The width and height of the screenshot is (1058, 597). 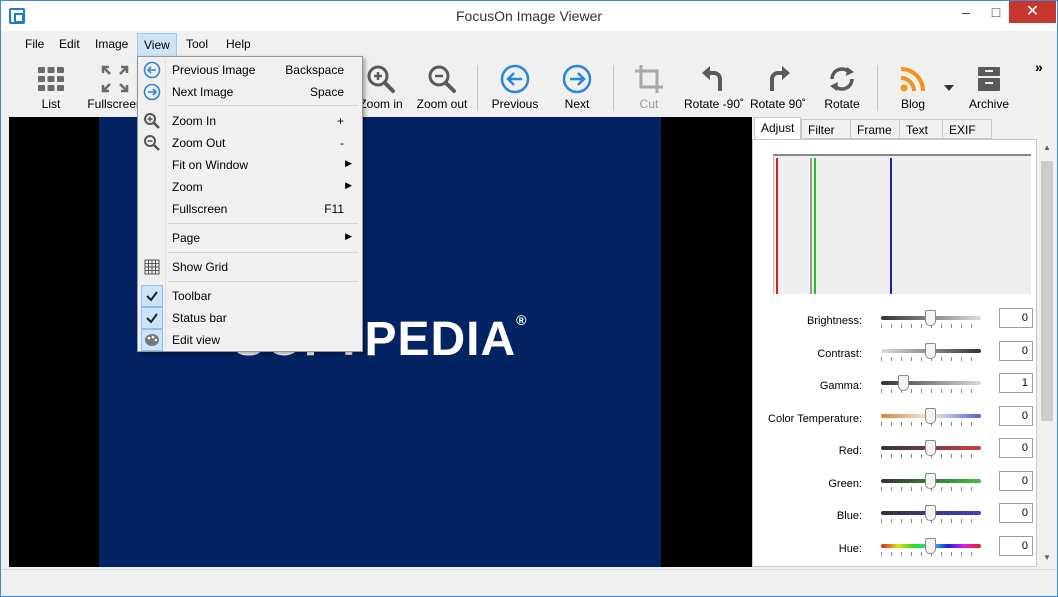 I want to click on zoom-out-shortcut: -, so click(x=342, y=143).